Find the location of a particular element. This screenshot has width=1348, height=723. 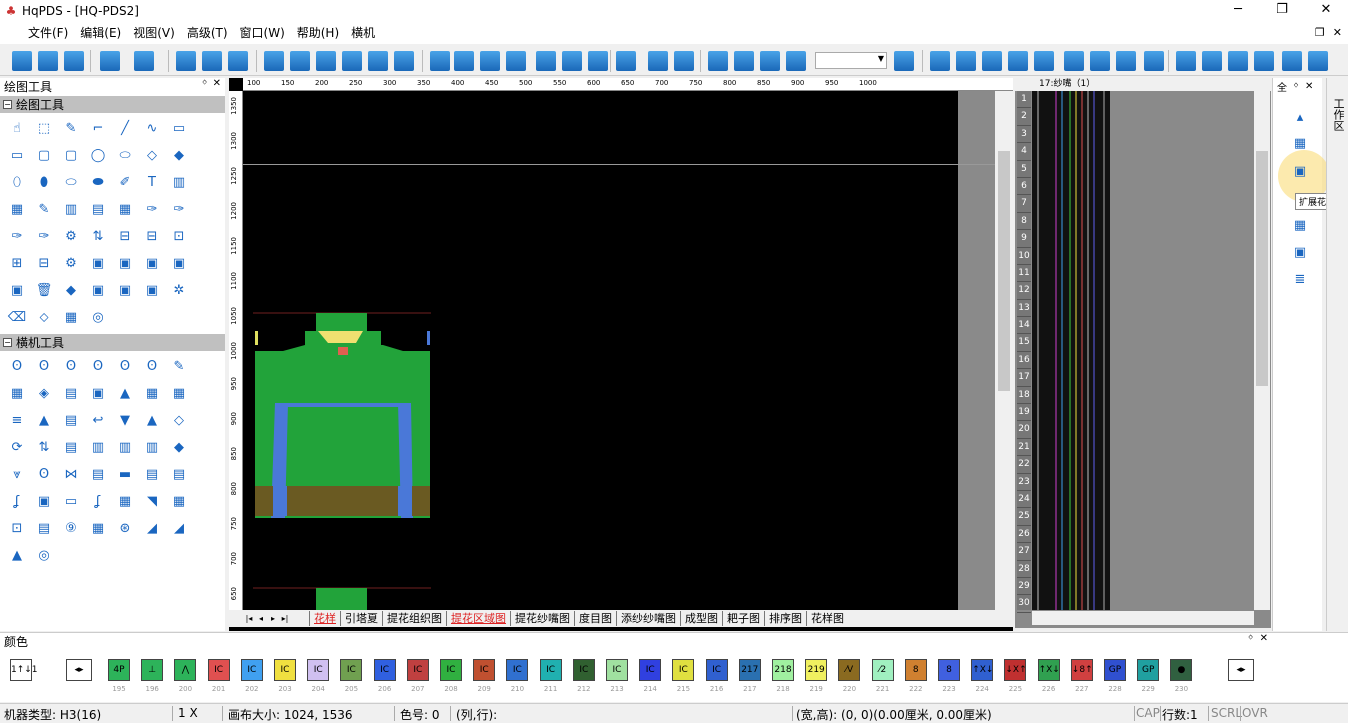

drawing-tool-48-icon: ▣ is located at coordinates (152, 290).